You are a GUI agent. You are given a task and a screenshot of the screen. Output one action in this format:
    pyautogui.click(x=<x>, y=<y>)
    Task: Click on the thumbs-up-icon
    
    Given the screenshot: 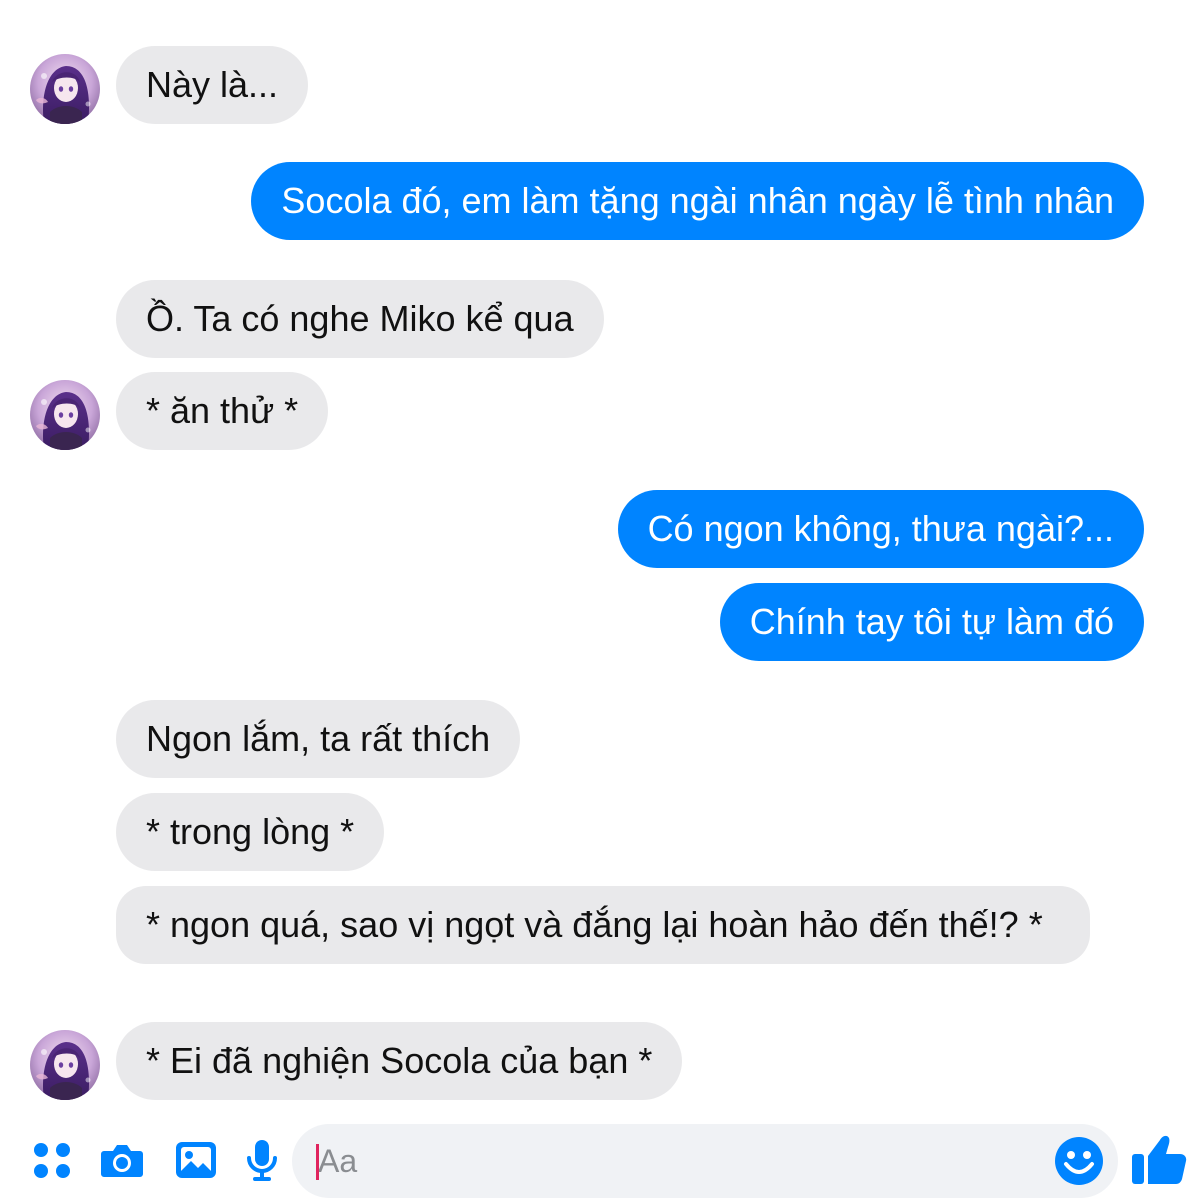 What is the action you would take?
    pyautogui.click(x=1160, y=1158)
    